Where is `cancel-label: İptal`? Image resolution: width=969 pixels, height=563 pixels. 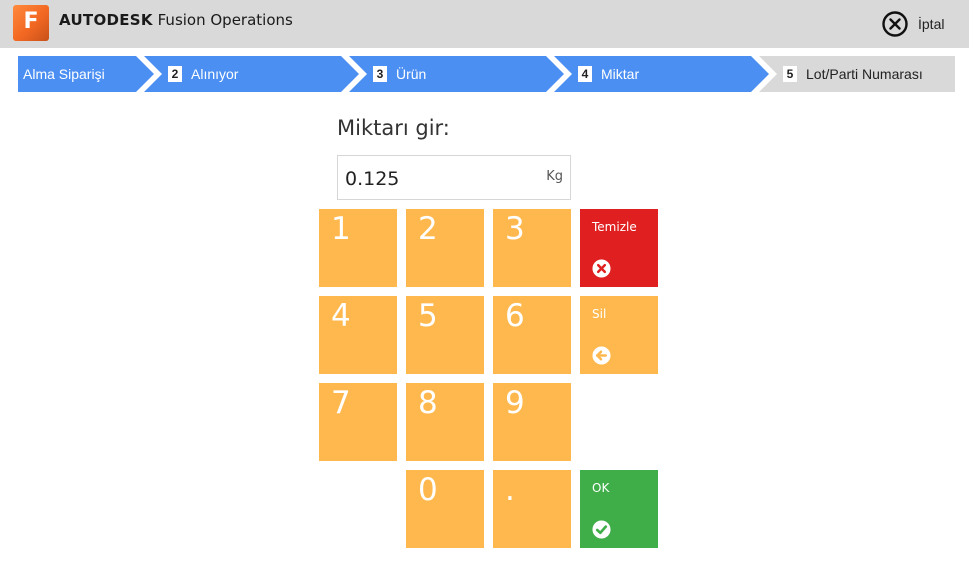
cancel-label: İptal is located at coordinates (931, 24).